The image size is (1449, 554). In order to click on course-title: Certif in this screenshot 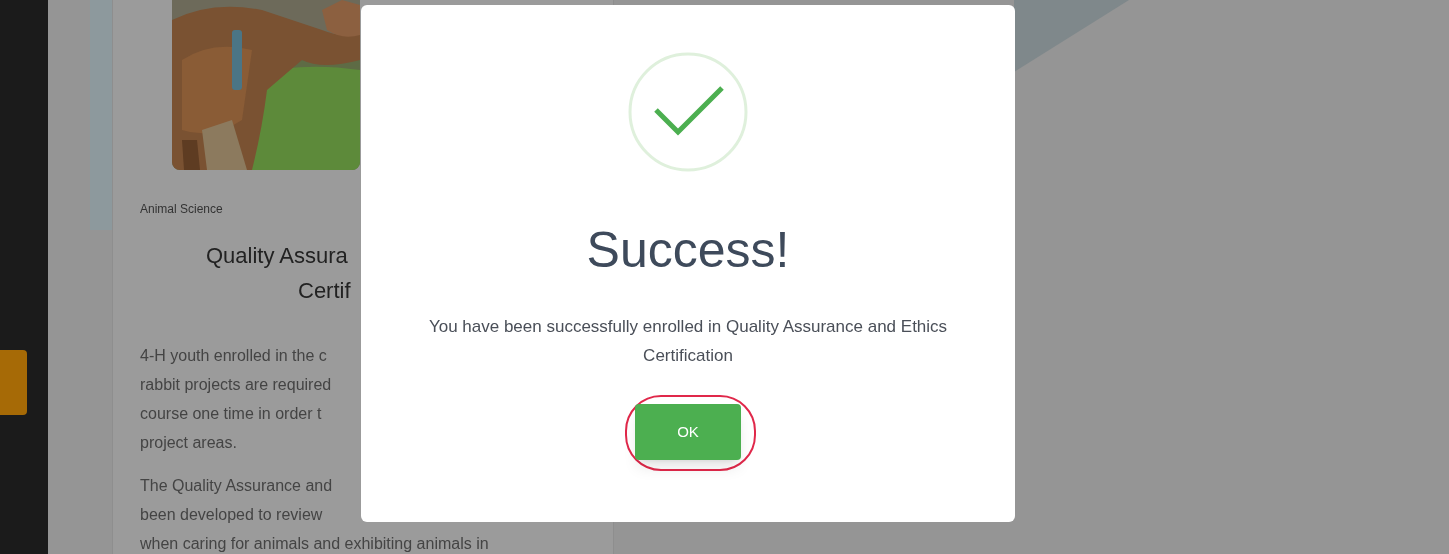, I will do `click(324, 291)`.